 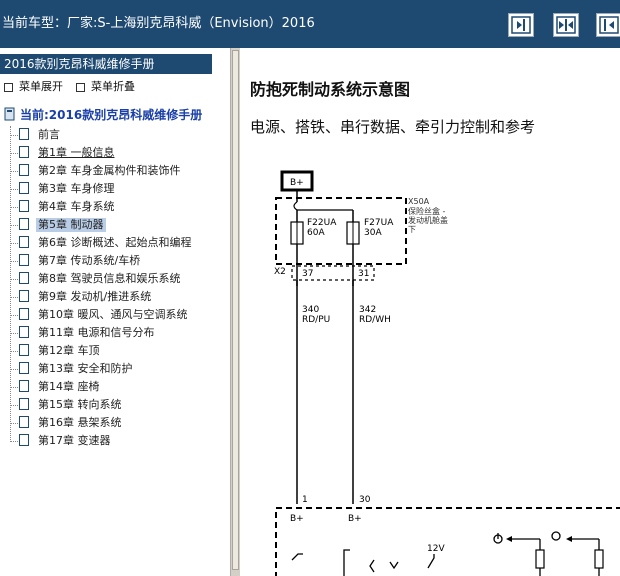 What do you see at coordinates (297, 519) in the screenshot?
I see `bplus-1-label: B+` at bounding box center [297, 519].